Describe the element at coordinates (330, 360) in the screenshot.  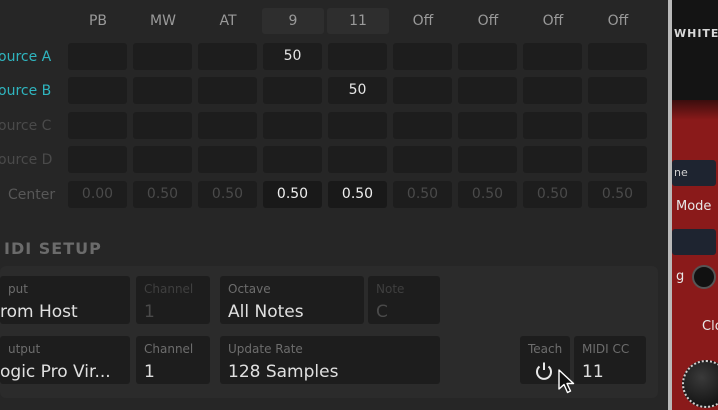
I see `update-rate-select: Update Rate 128 Samples` at that location.